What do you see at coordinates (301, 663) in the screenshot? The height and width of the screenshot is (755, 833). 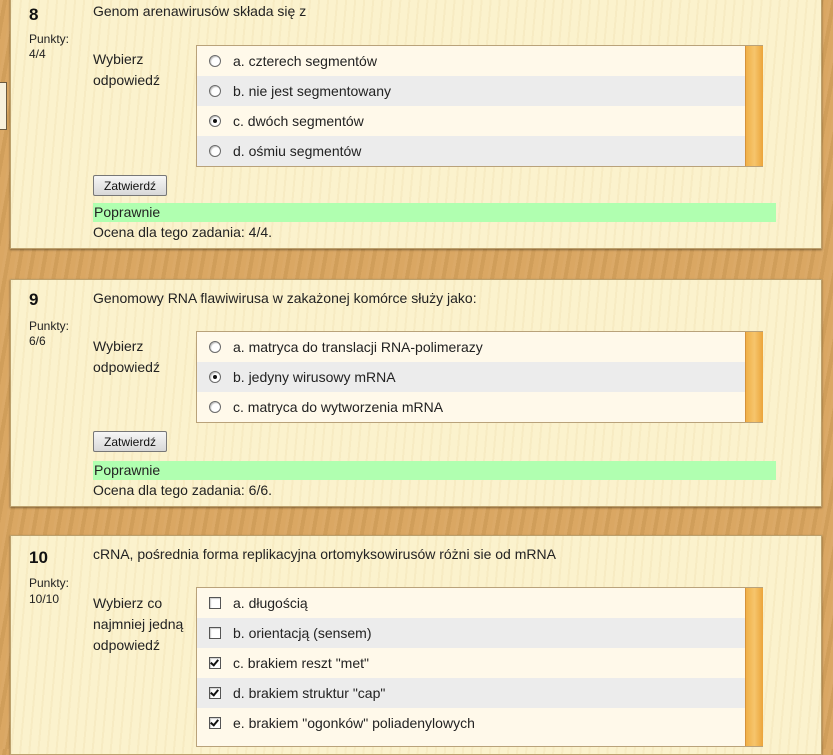 I see `answer-label: c. brakiem reszt "met"` at bounding box center [301, 663].